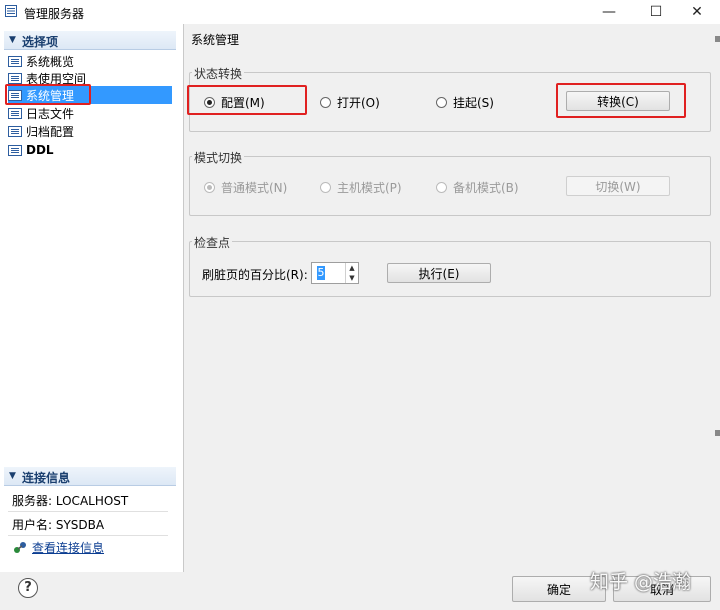 This screenshot has width=720, height=610. What do you see at coordinates (697, 12) in the screenshot?
I see `close-button: ✕` at bounding box center [697, 12].